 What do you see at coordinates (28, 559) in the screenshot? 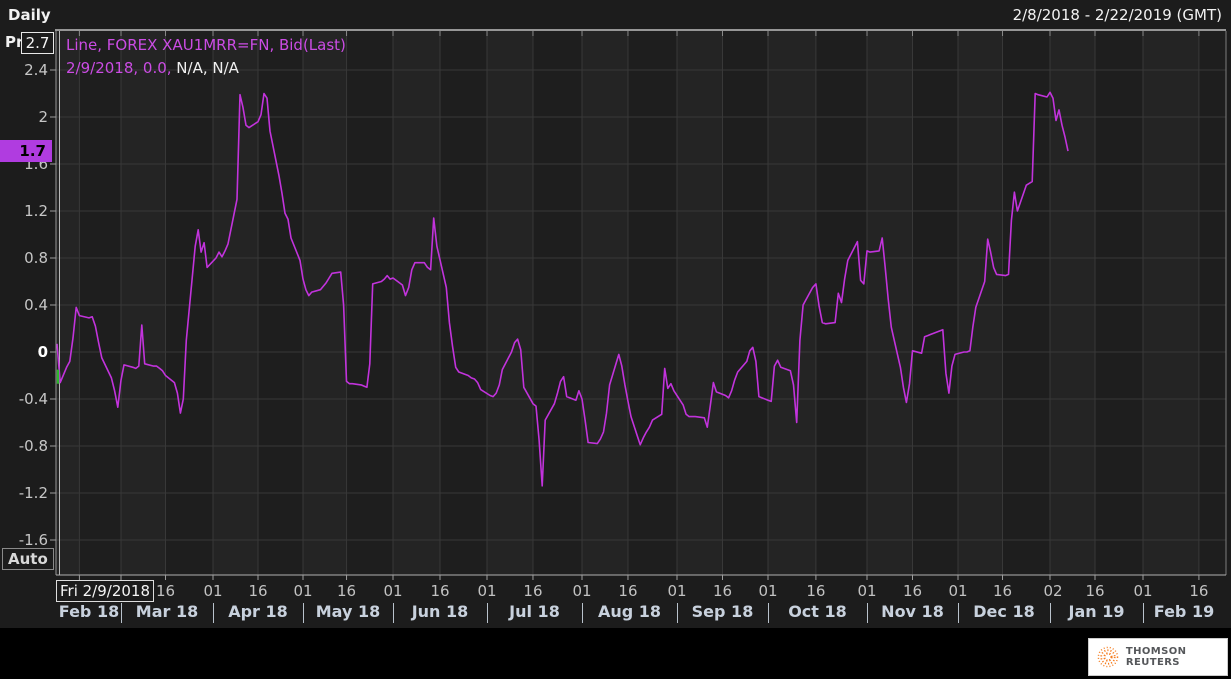
I see `auto-scale-button: Auto` at bounding box center [28, 559].